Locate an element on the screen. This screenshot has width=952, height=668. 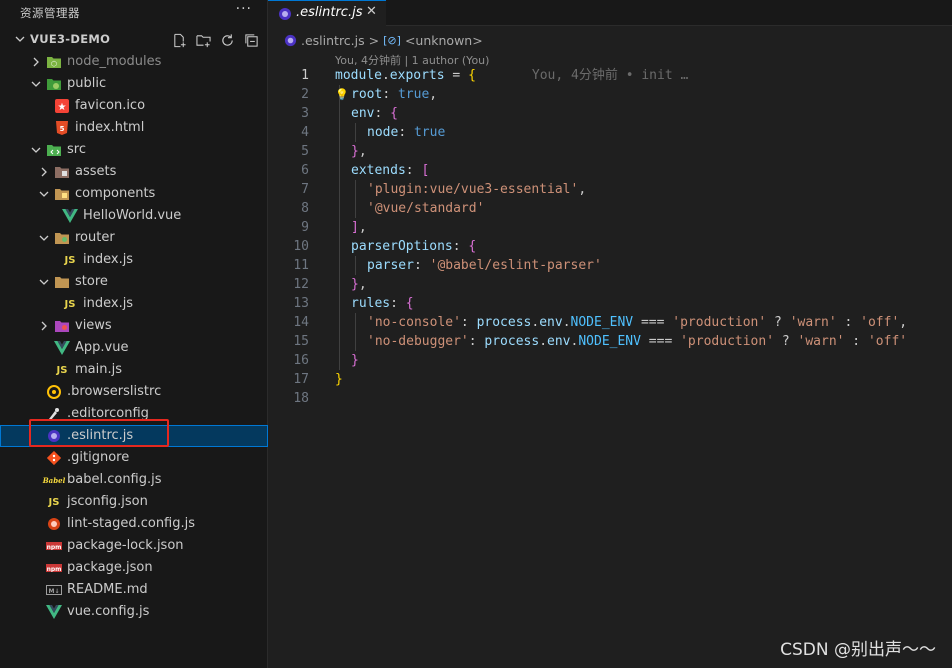
code-line: 5}, is located at coordinates (610, 151).